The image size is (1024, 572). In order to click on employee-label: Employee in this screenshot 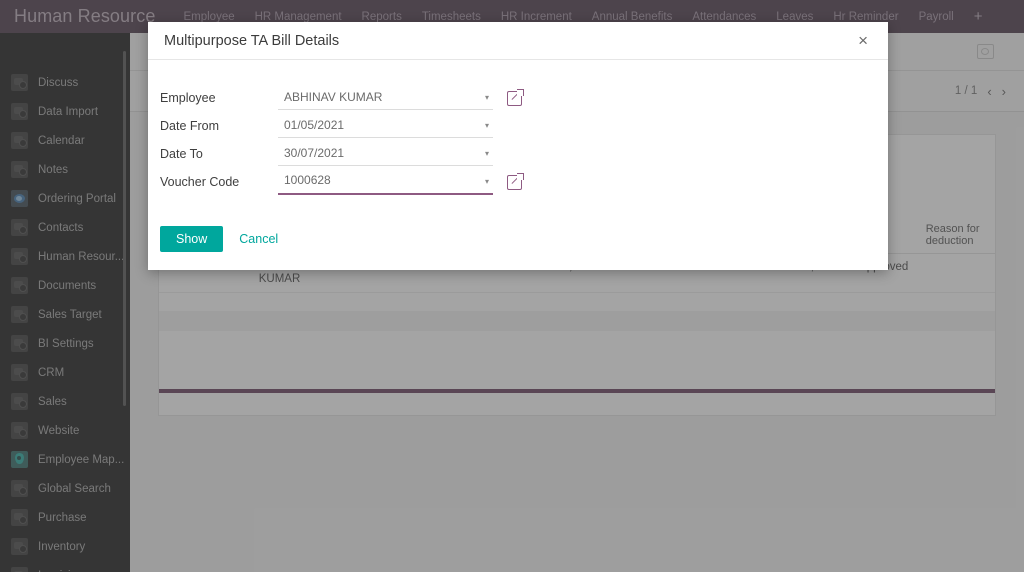, I will do `click(188, 98)`.